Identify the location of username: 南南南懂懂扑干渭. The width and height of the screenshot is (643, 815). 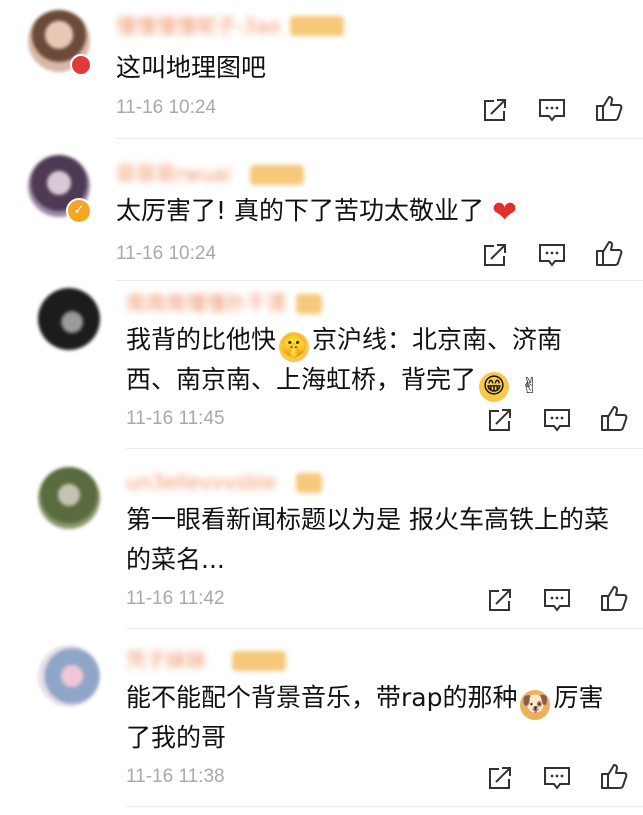
(206, 303).